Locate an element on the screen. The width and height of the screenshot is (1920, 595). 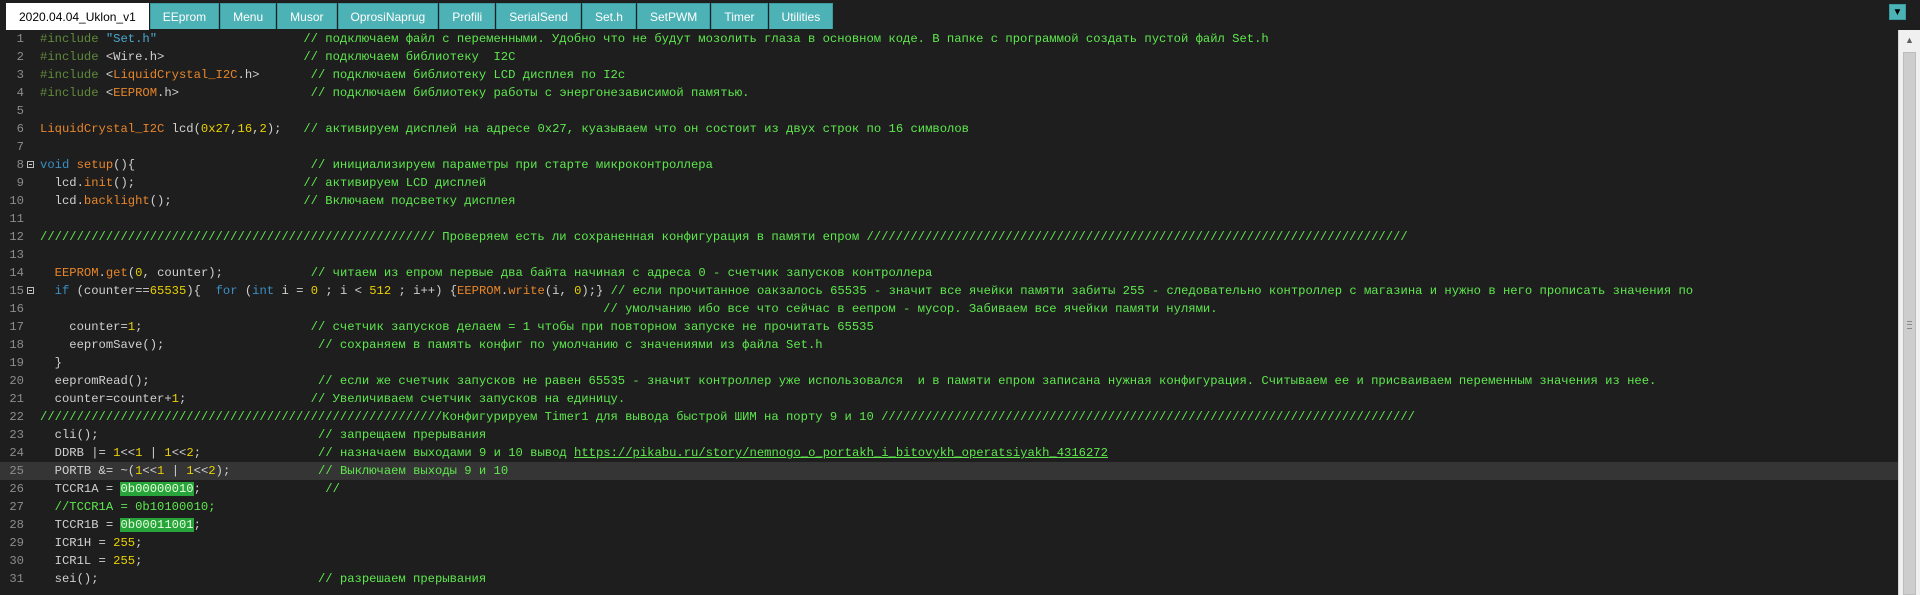
code-line: 27 //TCCR1A = 0b10100010; is located at coordinates (949, 507).